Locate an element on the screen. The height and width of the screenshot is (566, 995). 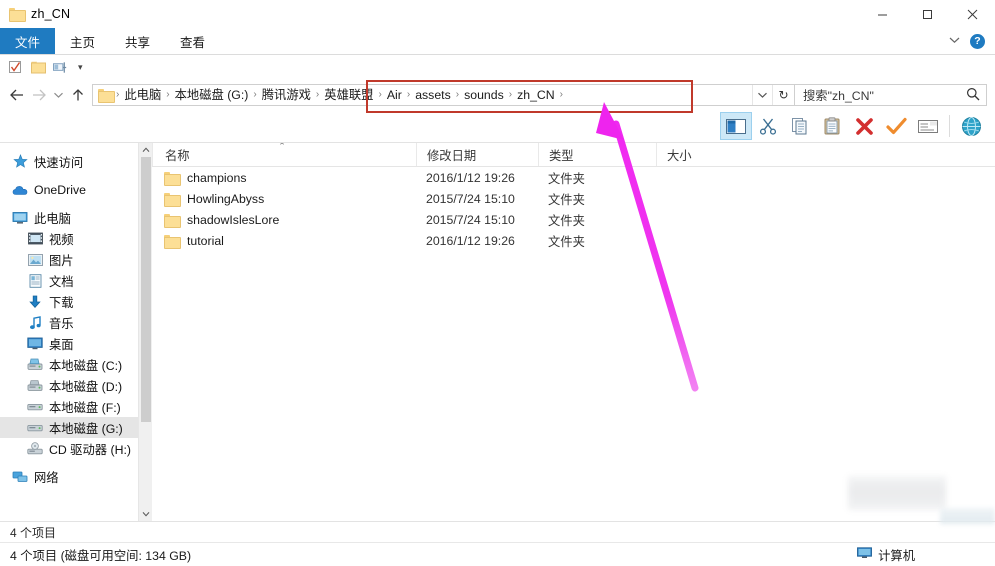
sidebar-item-drive-f: 本地磁盘 (F:) is located at coordinates (76, 406).